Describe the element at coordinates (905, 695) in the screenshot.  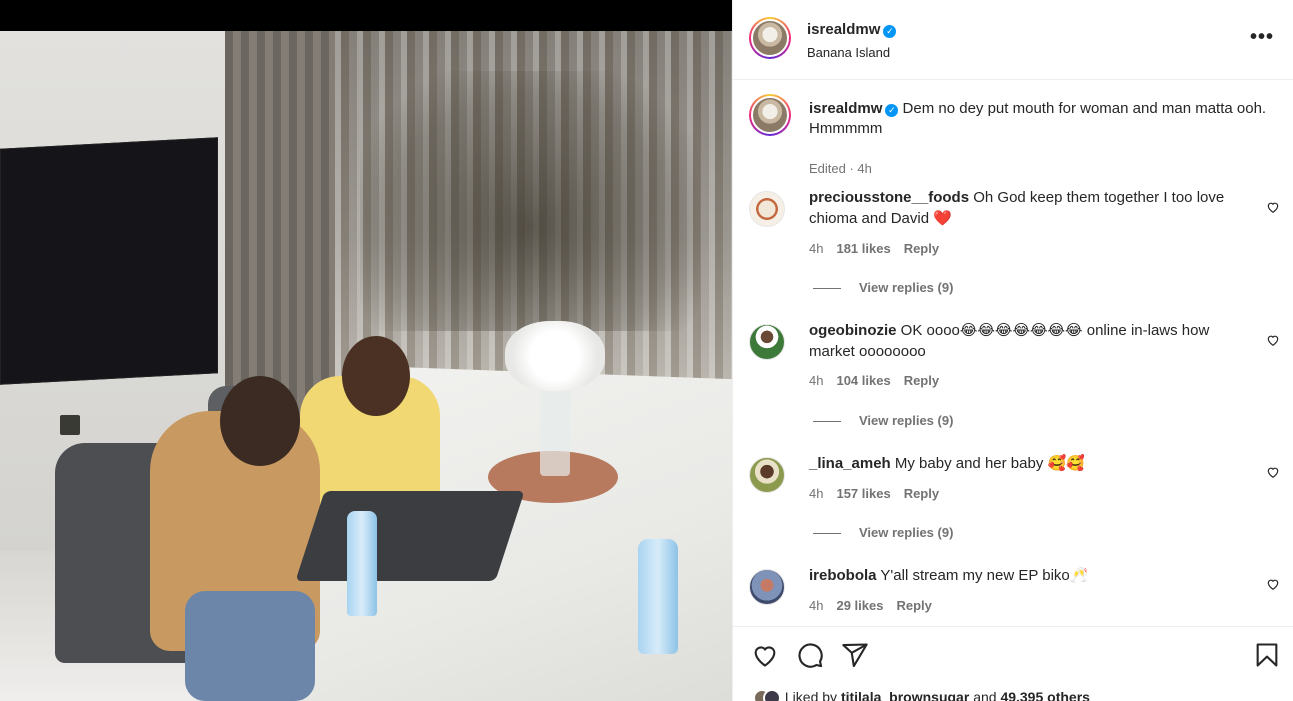
I see `liked-by-user: titilala_brownsugar` at that location.